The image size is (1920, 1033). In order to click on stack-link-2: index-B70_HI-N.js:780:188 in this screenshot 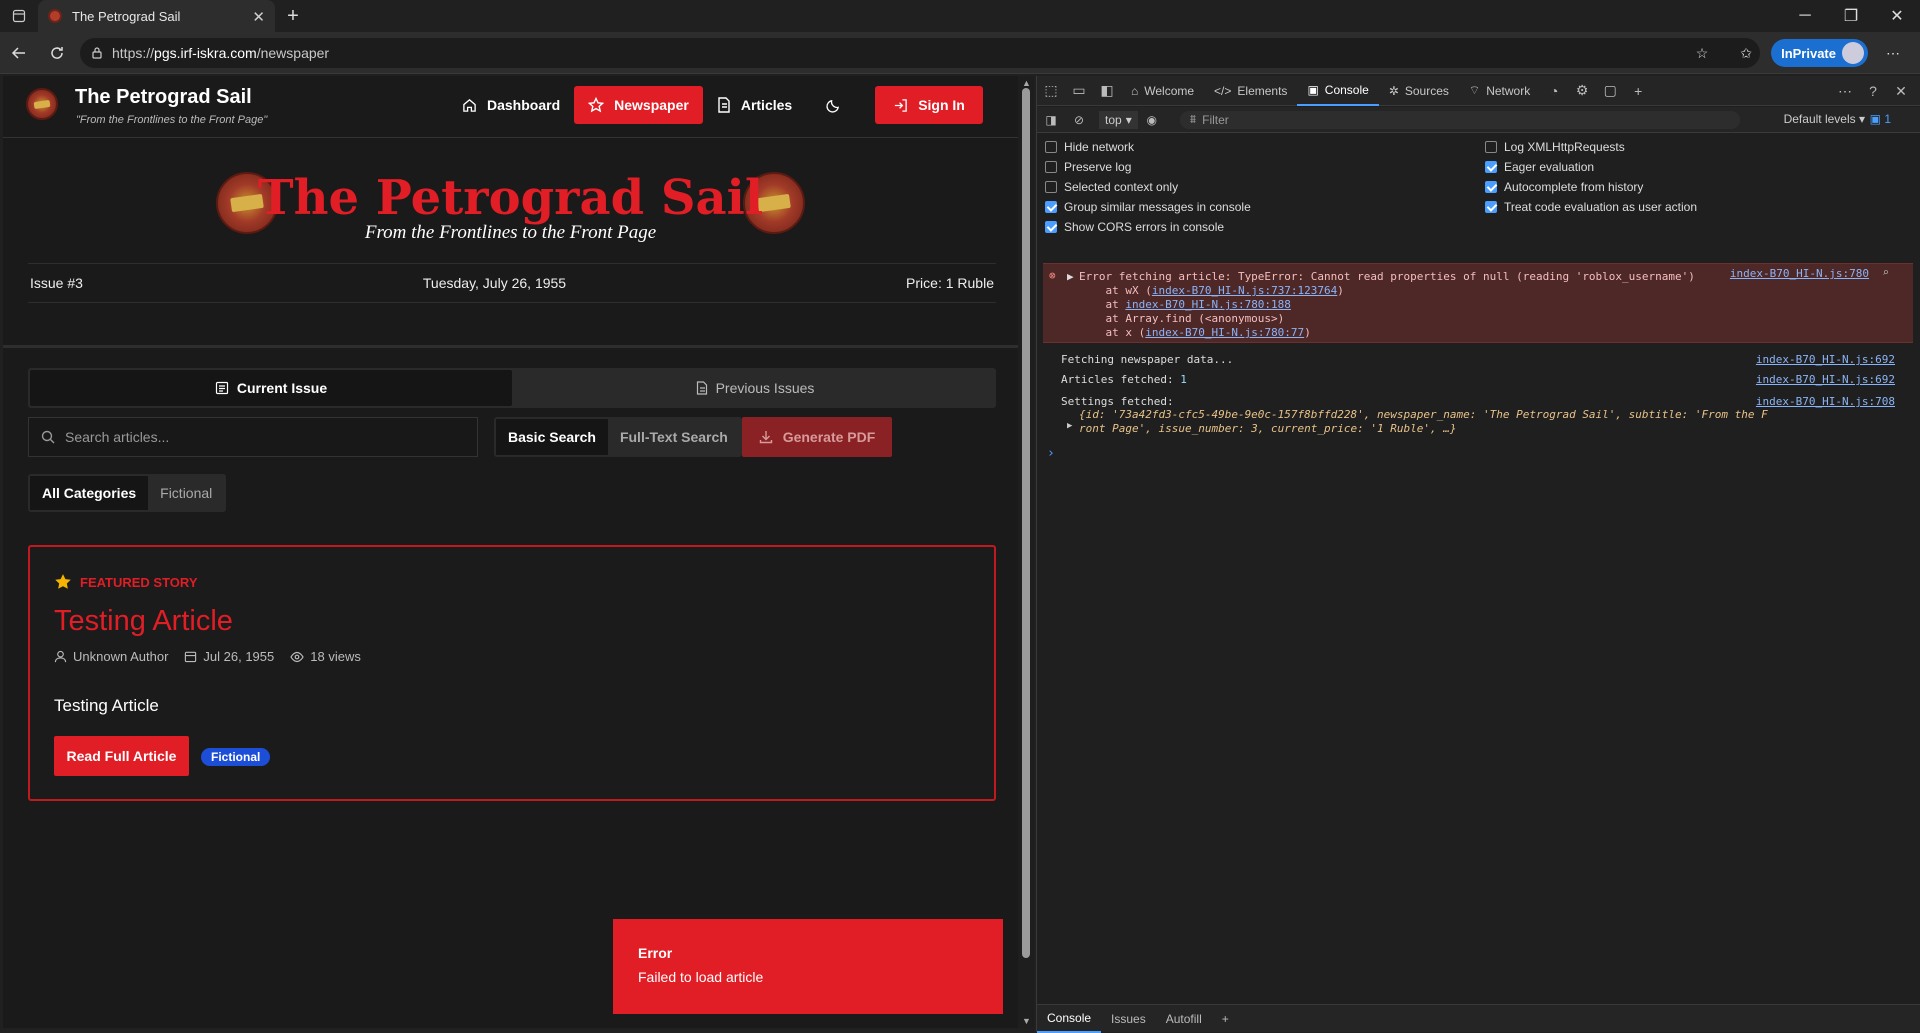, I will do `click(1208, 304)`.